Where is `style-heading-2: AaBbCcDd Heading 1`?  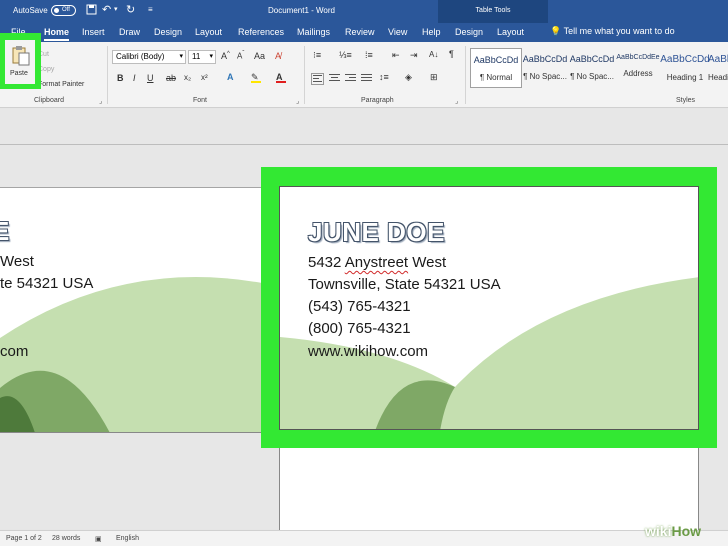
style-heading-2: AaBbCcDd Heading 1 is located at coordinates (718, 68).